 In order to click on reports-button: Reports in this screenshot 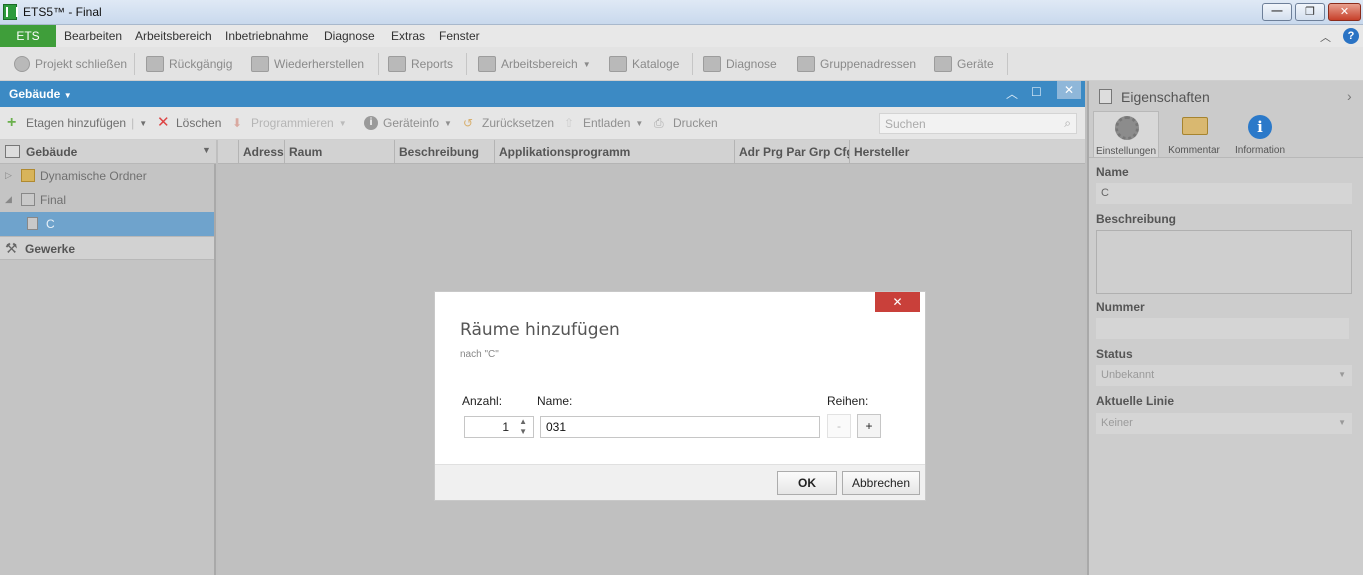, I will do `click(420, 64)`.